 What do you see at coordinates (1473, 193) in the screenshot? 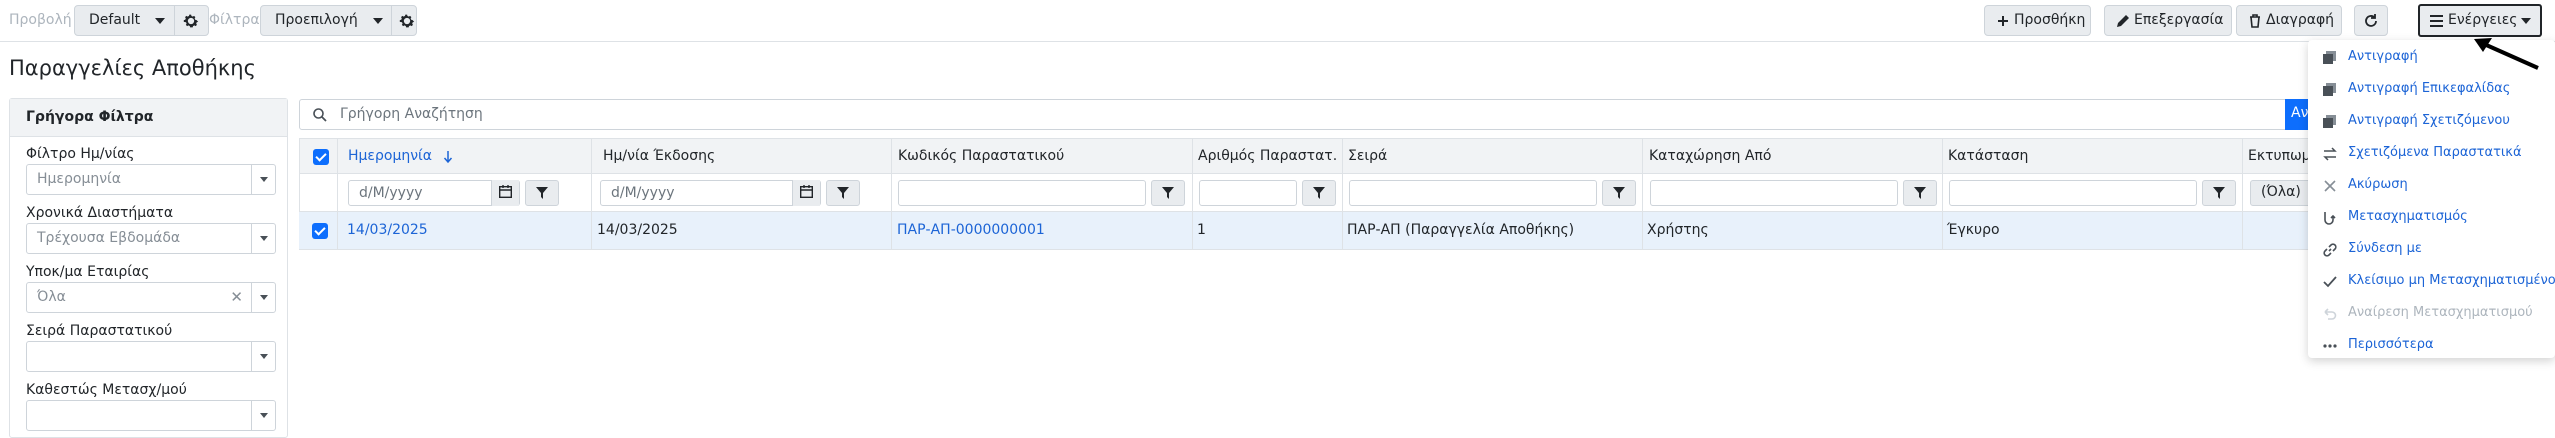
I see `series-filter-input` at bounding box center [1473, 193].